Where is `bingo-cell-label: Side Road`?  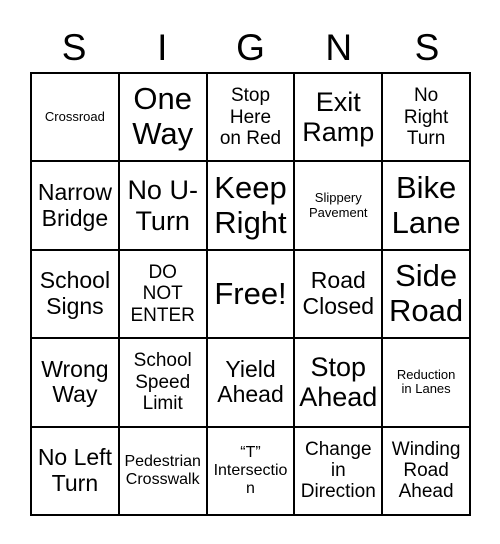 bingo-cell-label: Side Road is located at coordinates (426, 293).